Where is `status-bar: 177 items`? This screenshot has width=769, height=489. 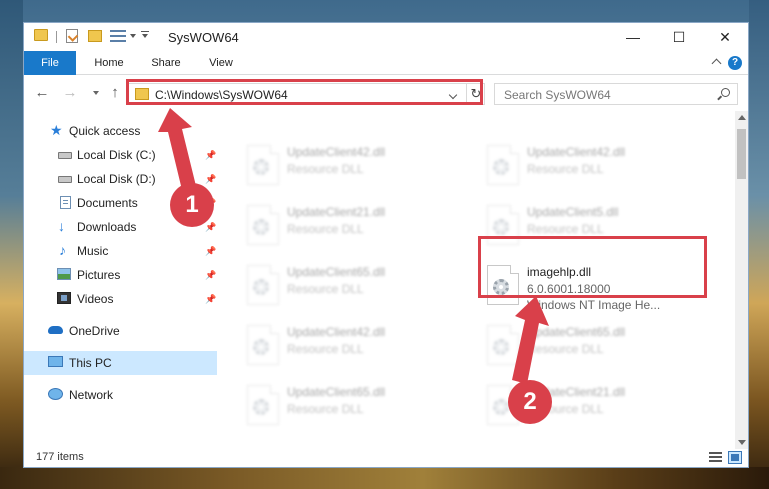 status-bar: 177 items is located at coordinates (386, 458).